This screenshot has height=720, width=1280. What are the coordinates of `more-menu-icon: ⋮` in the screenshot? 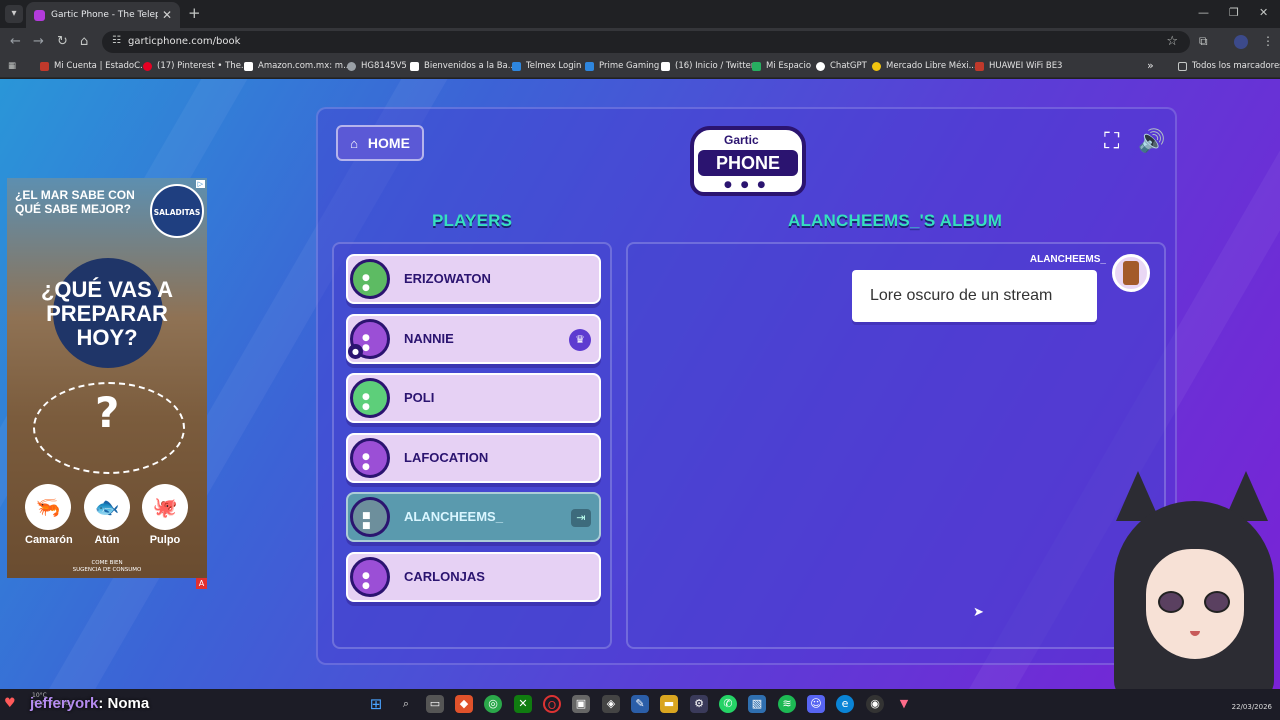 It's located at (1268, 41).